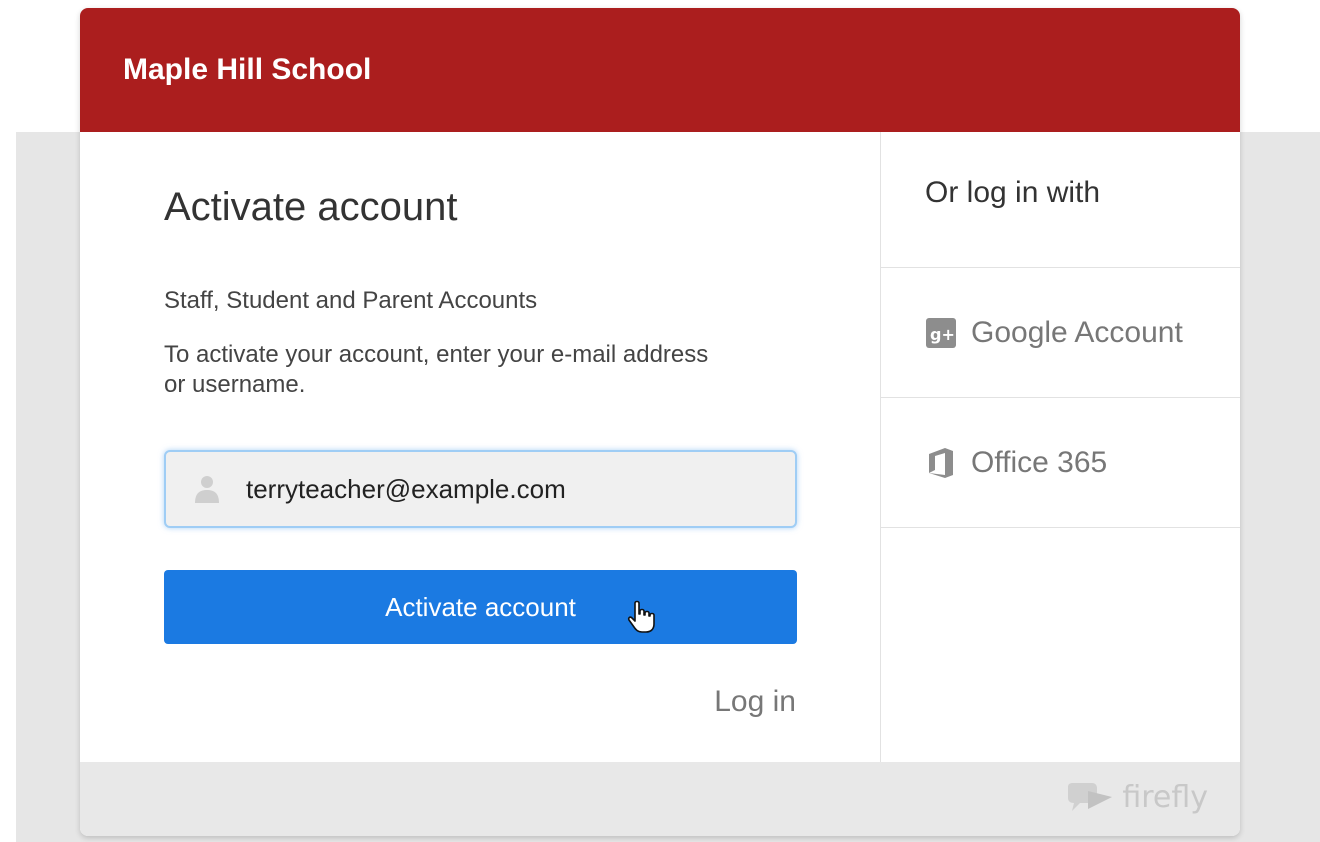 This screenshot has height=842, width=1320. What do you see at coordinates (755, 702) in the screenshot?
I see `login-link: Log in` at bounding box center [755, 702].